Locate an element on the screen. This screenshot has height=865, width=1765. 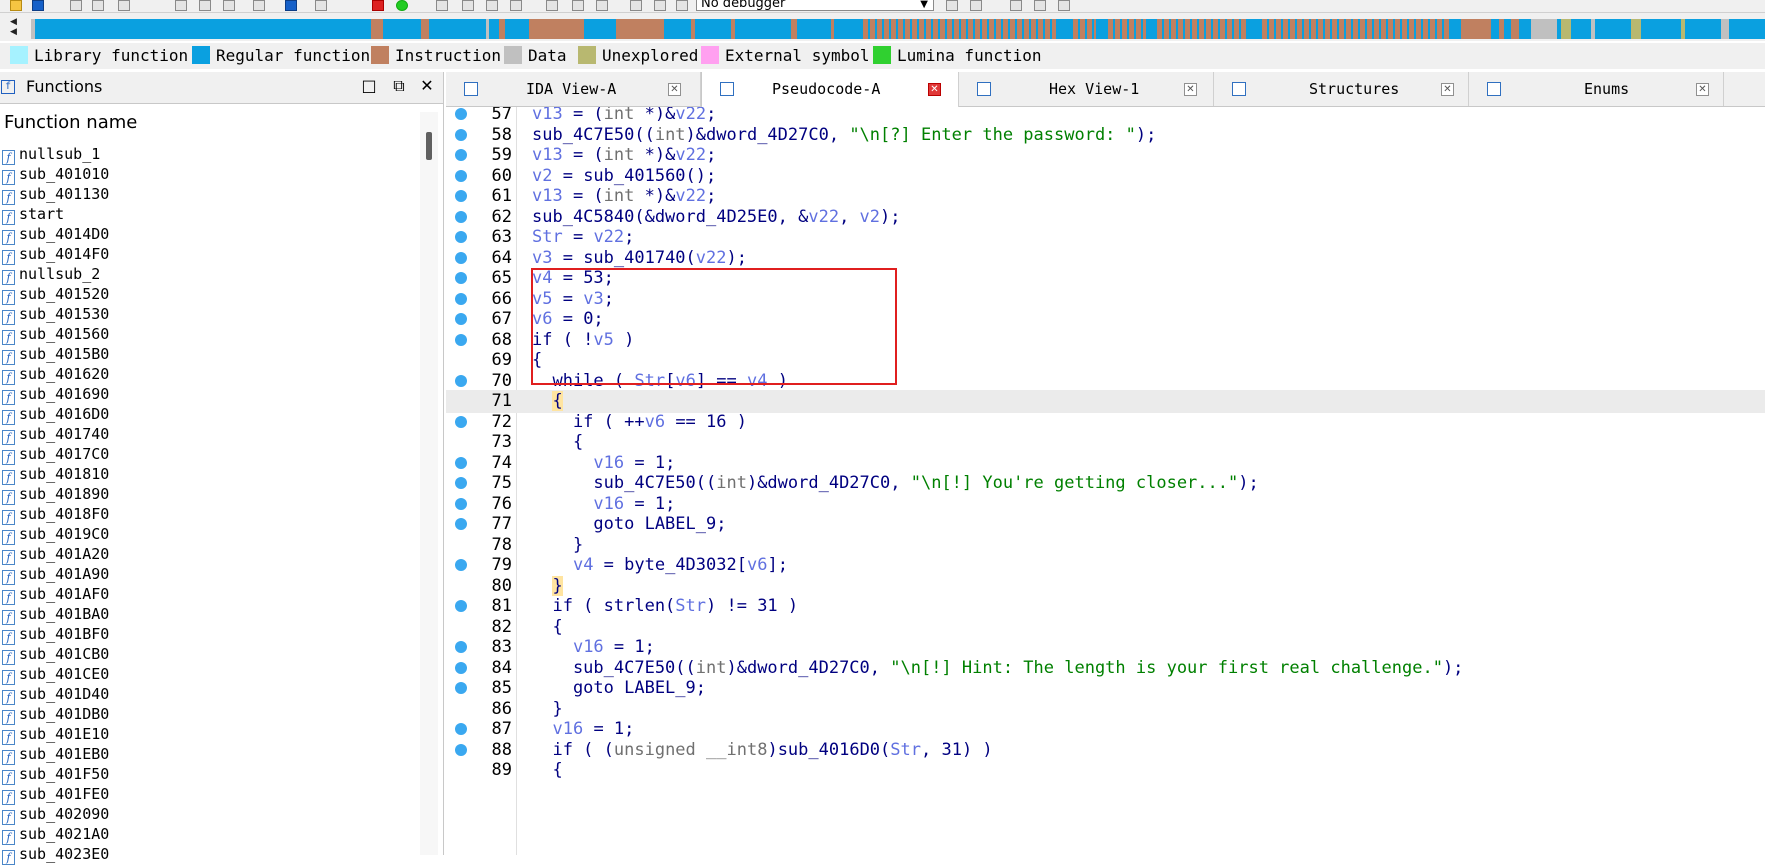
function-list-item: f sub_401A90 is located at coordinates (210, 574).